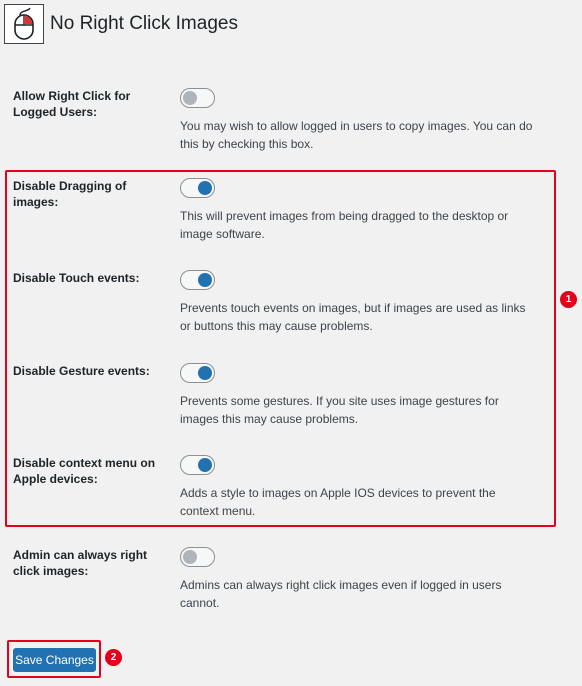  Describe the element at coordinates (72, 104) in the screenshot. I see `setting-label: Allow Right Click for Logged Users:` at that location.